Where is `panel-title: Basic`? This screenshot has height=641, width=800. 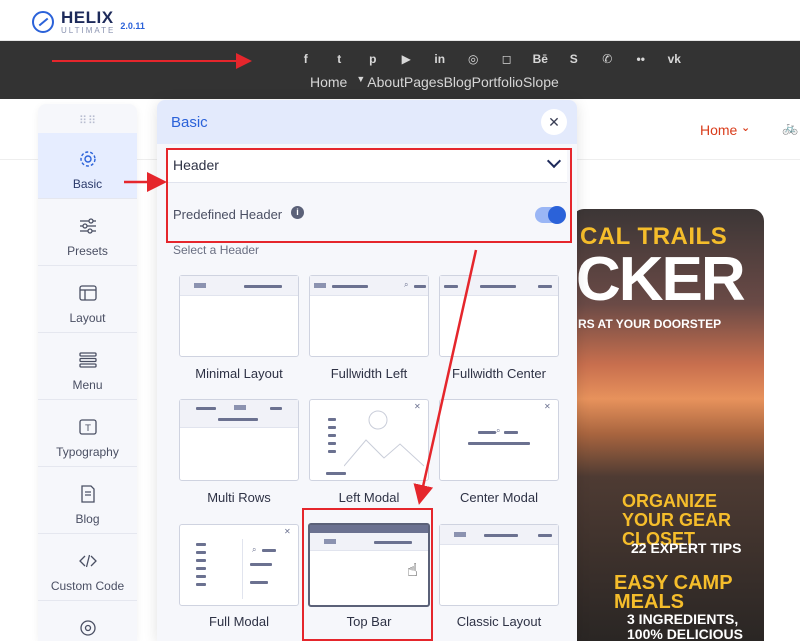
panel-title: Basic is located at coordinates (189, 122).